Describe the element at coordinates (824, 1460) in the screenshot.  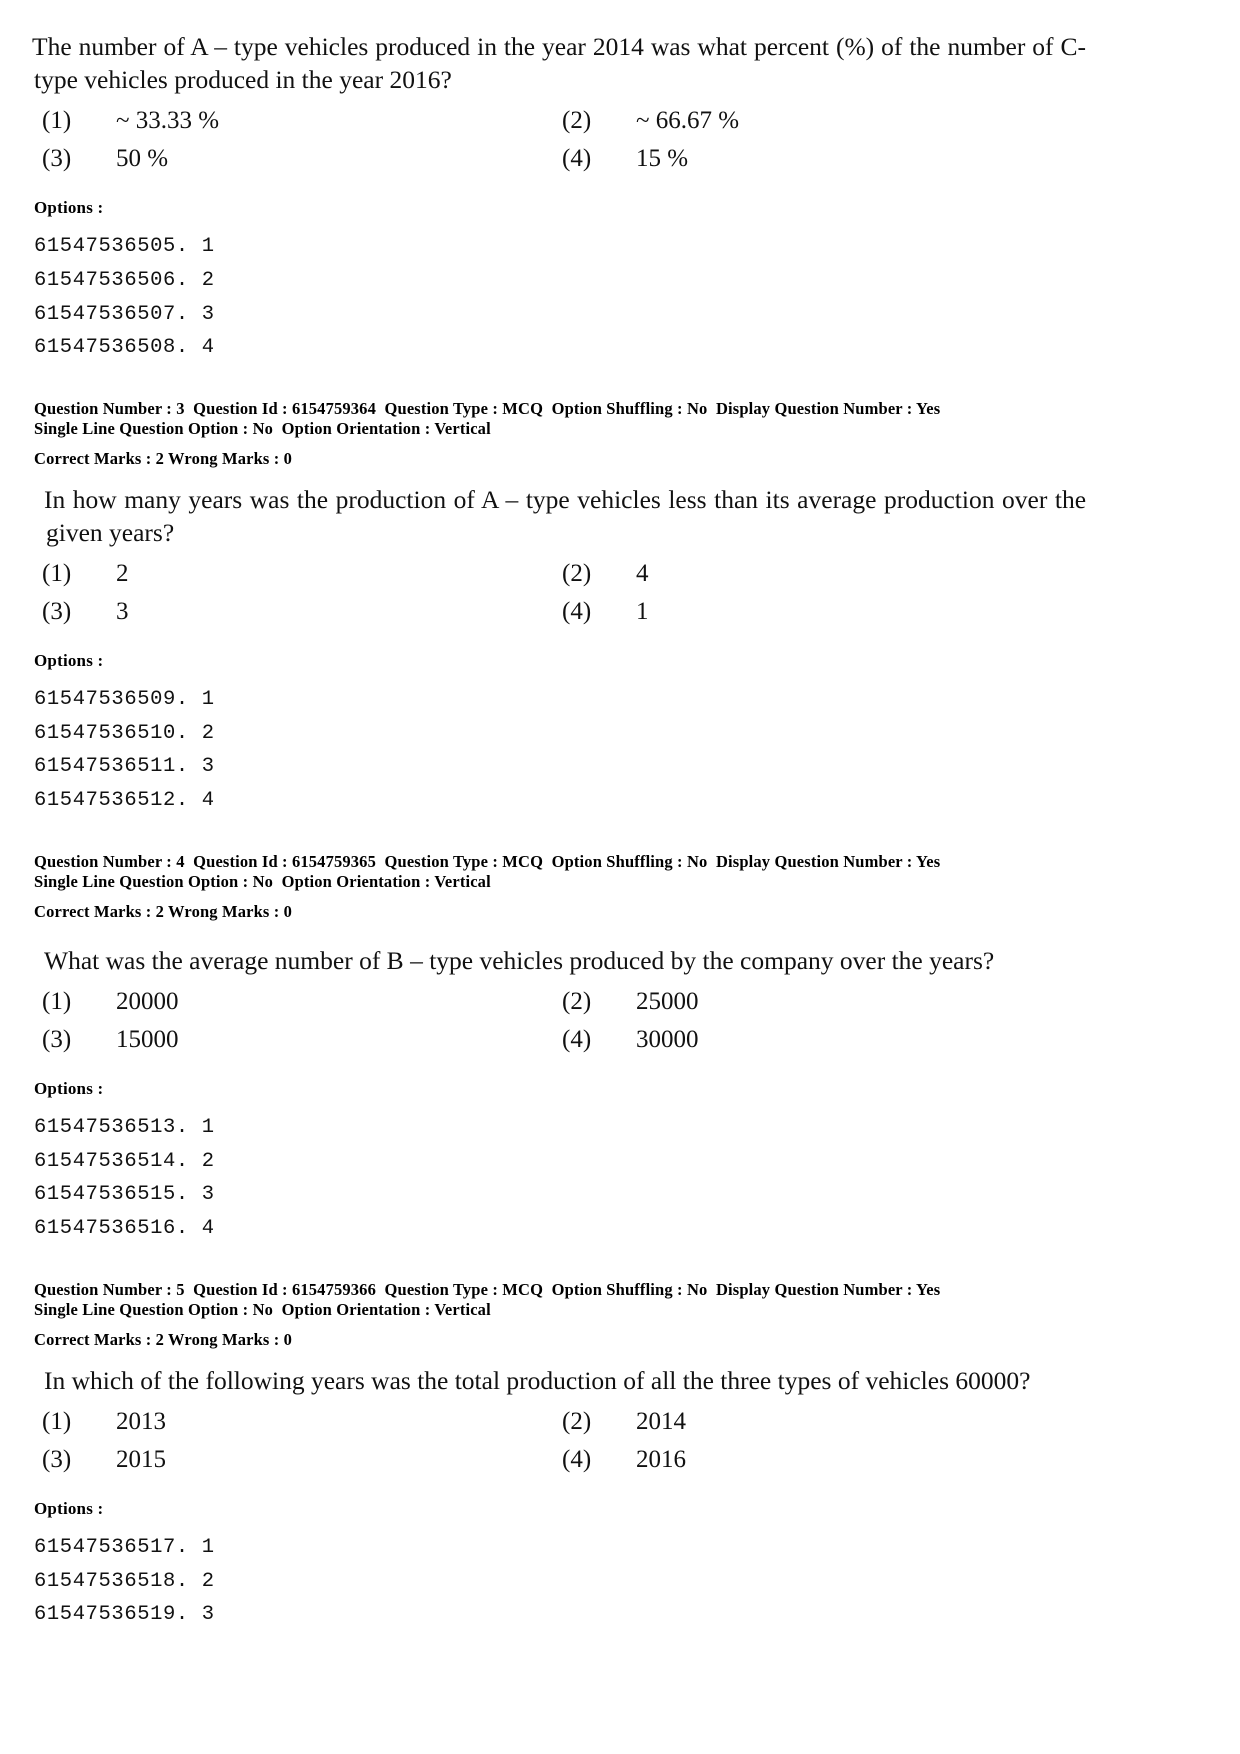
I see `choice-option-4: (4) 2016` at that location.